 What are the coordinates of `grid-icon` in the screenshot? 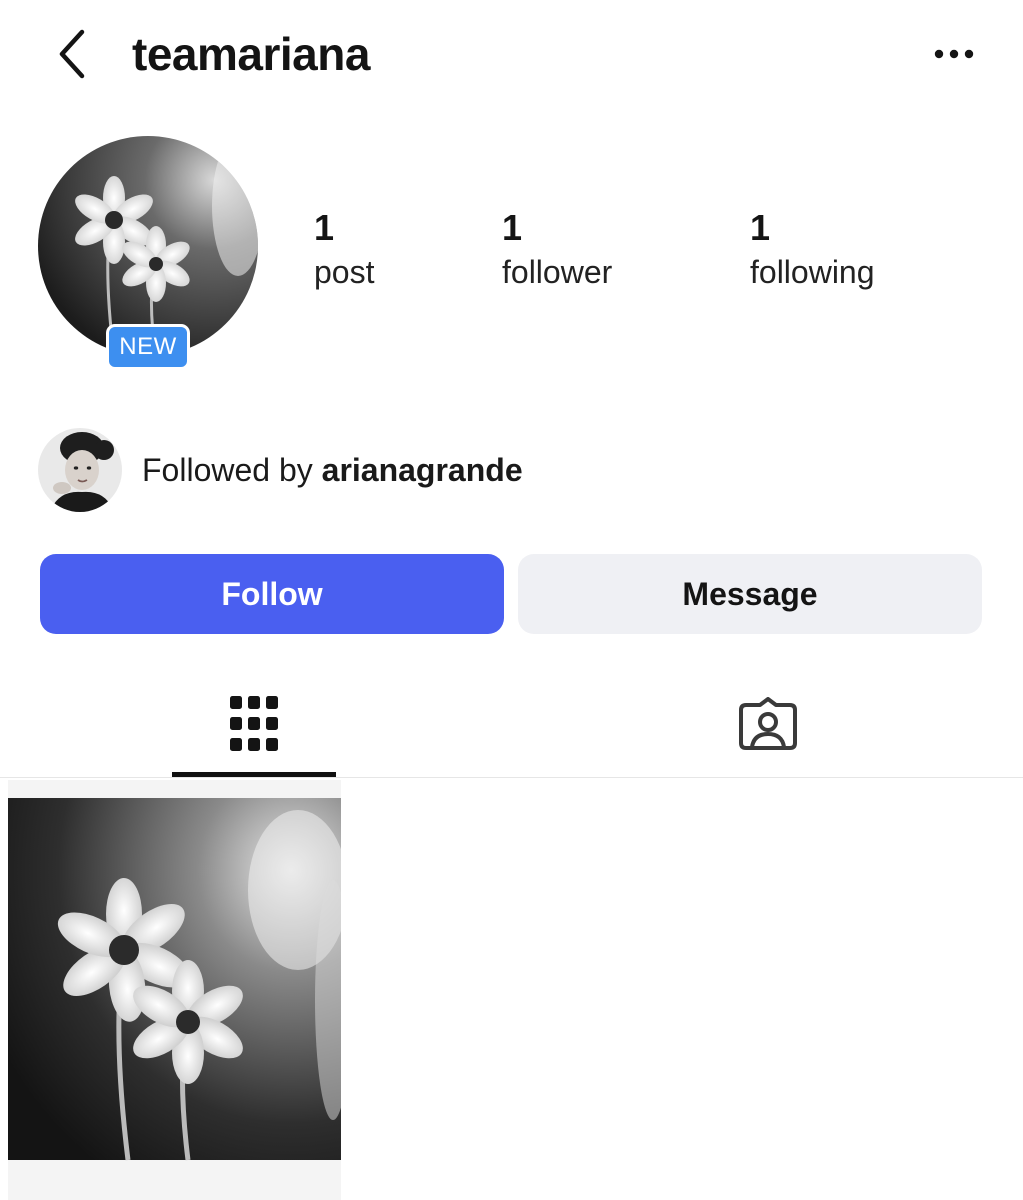 It's located at (254, 723).